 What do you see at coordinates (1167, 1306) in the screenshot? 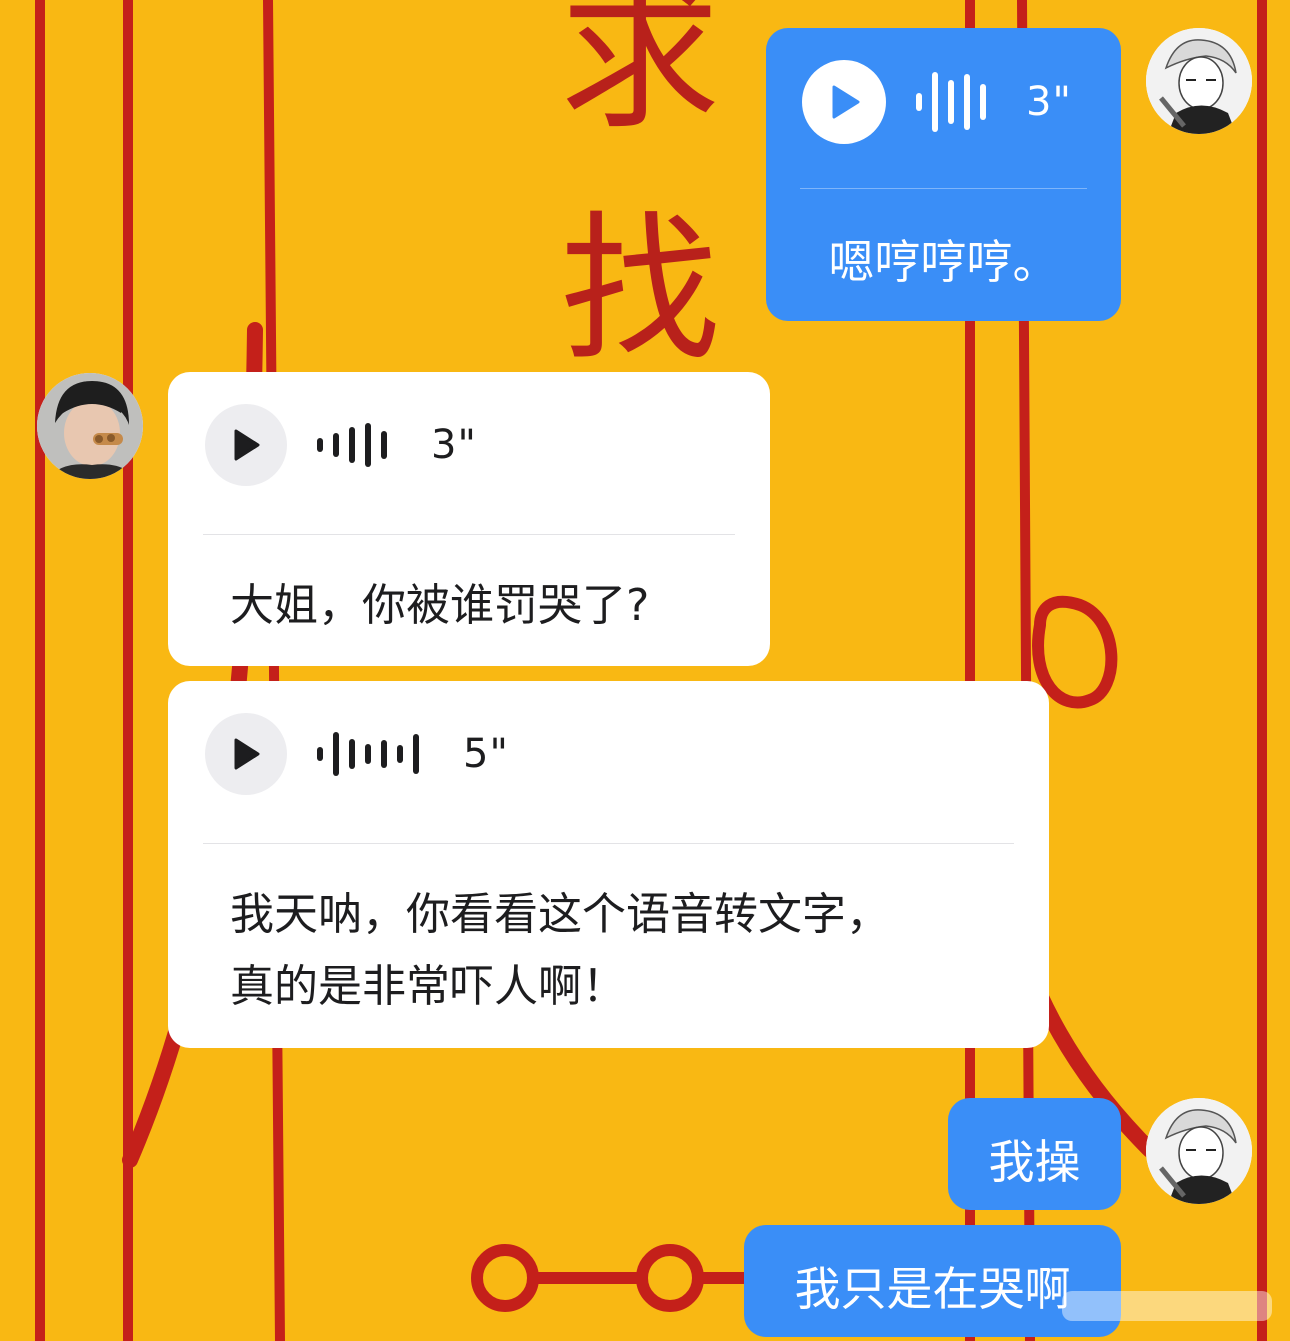
I see `watermark` at bounding box center [1167, 1306].